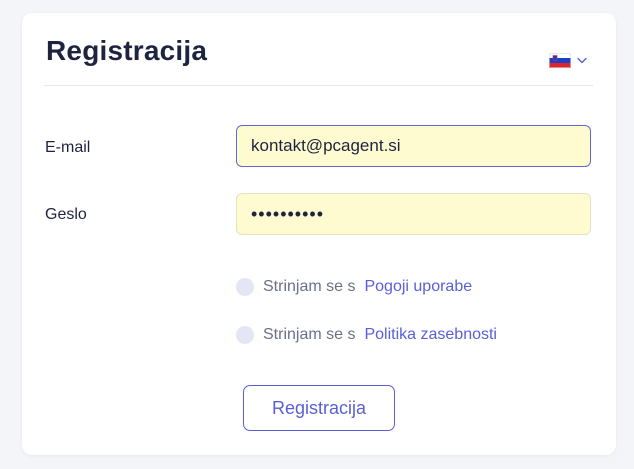 This screenshot has width=634, height=469. Describe the element at coordinates (582, 60) in the screenshot. I see `chevron-down-icon` at that location.